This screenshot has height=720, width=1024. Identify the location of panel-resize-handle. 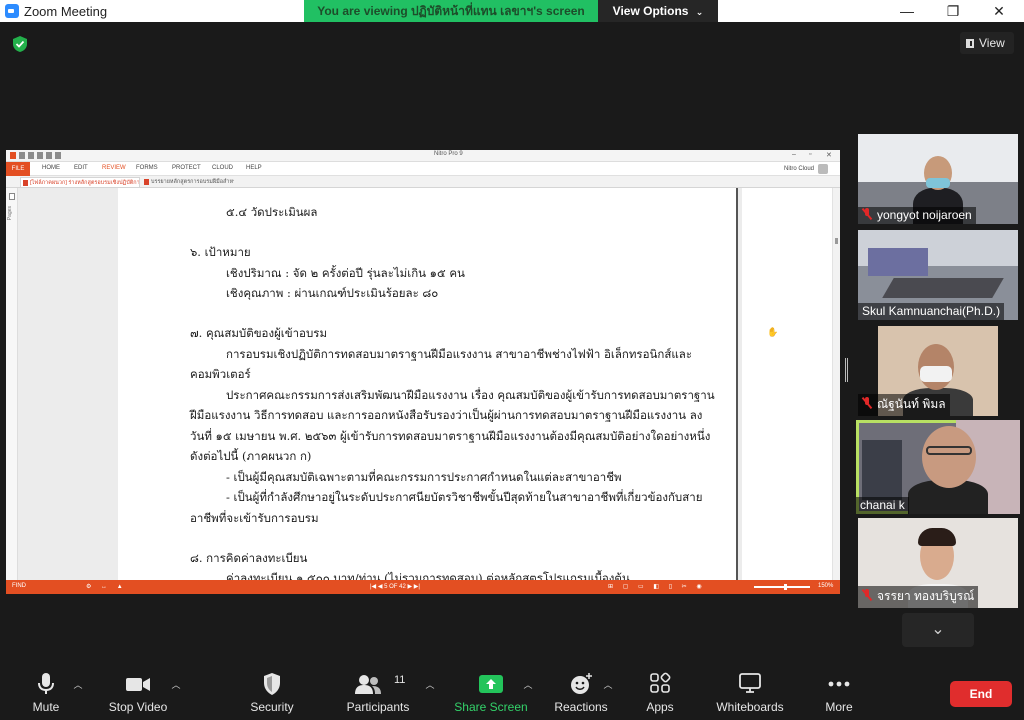
(846, 370).